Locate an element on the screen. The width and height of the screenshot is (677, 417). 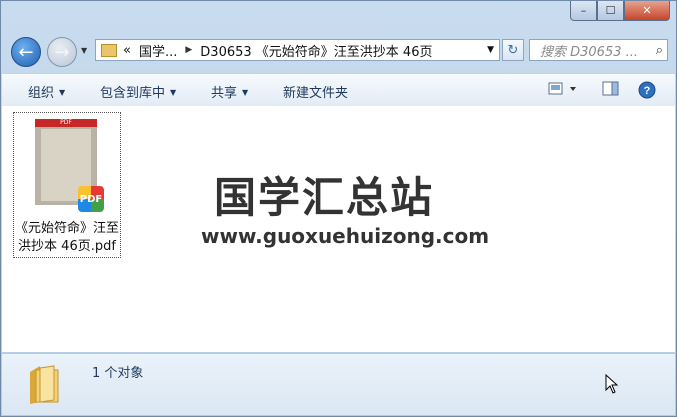
share-label: 共享 is located at coordinates (224, 93).